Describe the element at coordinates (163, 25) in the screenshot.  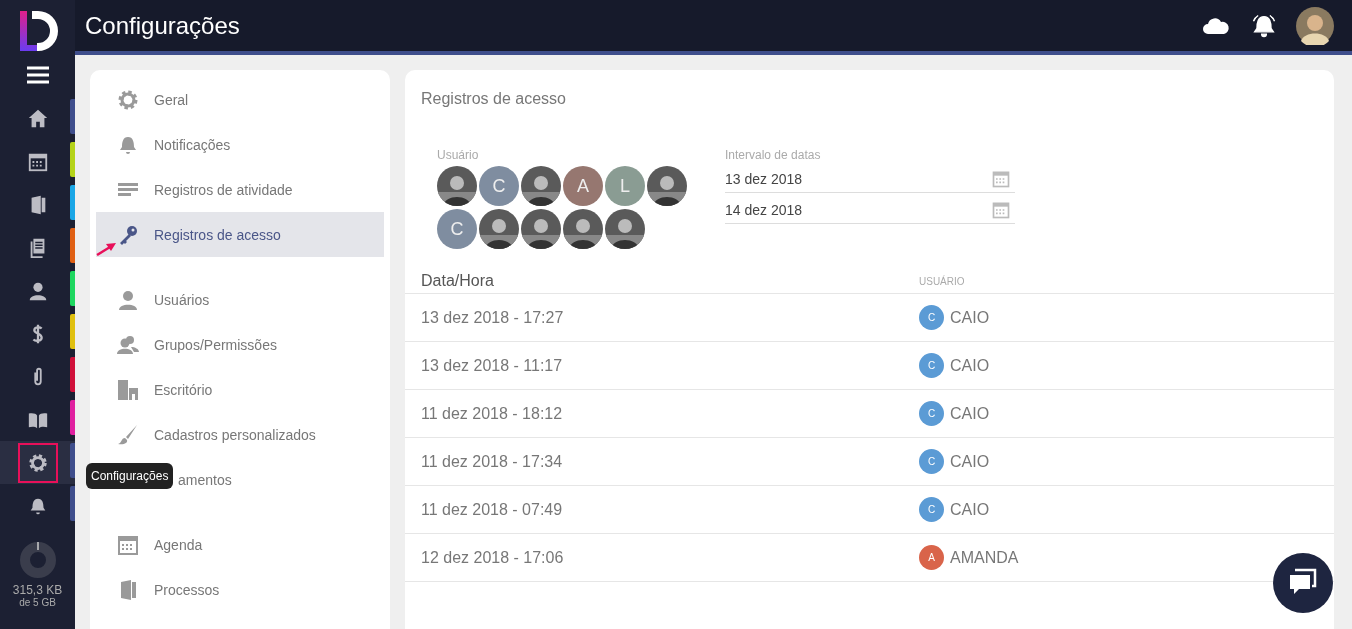
I see `page-title: Configurações` at that location.